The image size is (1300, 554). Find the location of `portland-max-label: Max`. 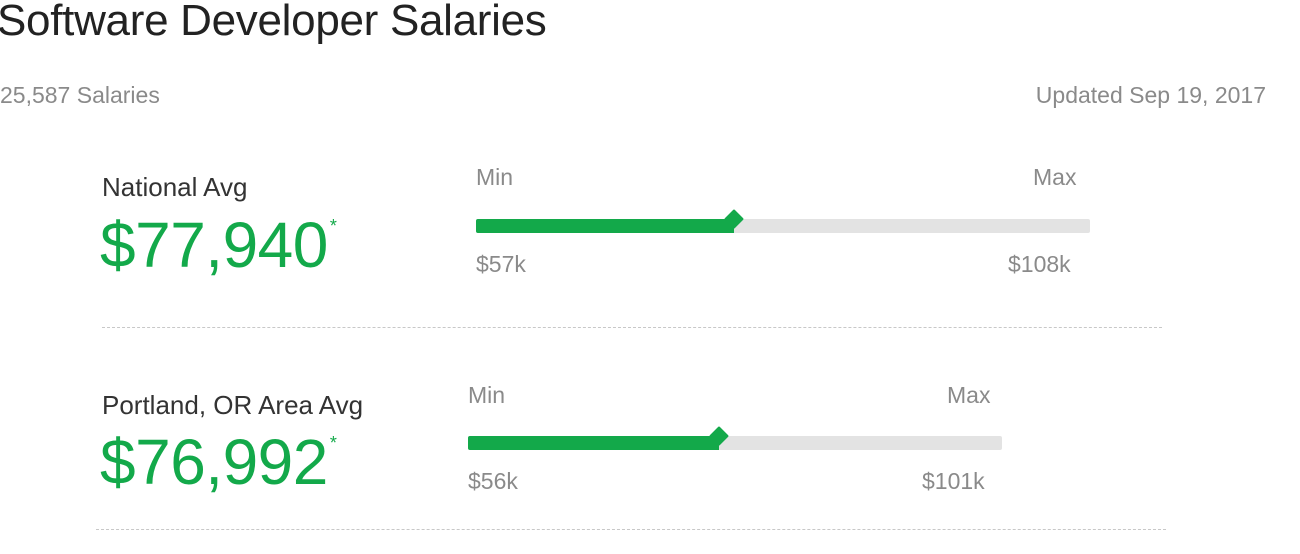

portland-max-label: Max is located at coordinates (969, 395).